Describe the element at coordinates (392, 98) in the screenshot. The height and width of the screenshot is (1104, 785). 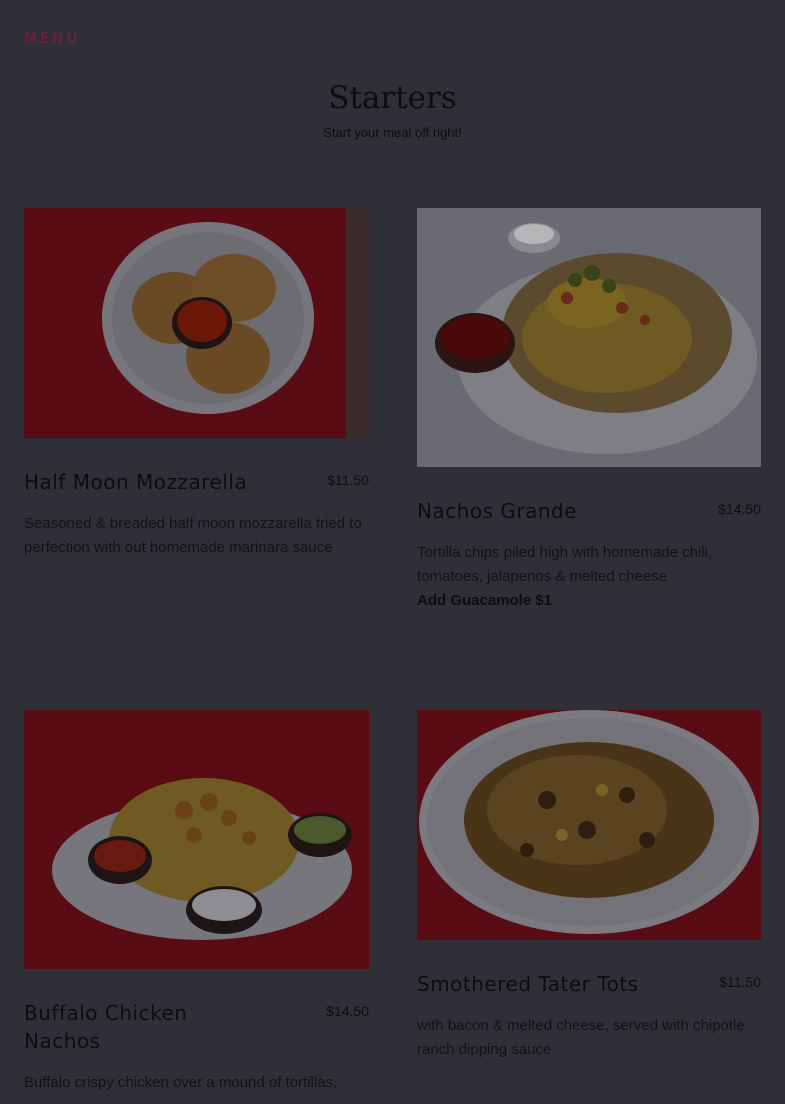
I see `section-title: Starters` at that location.